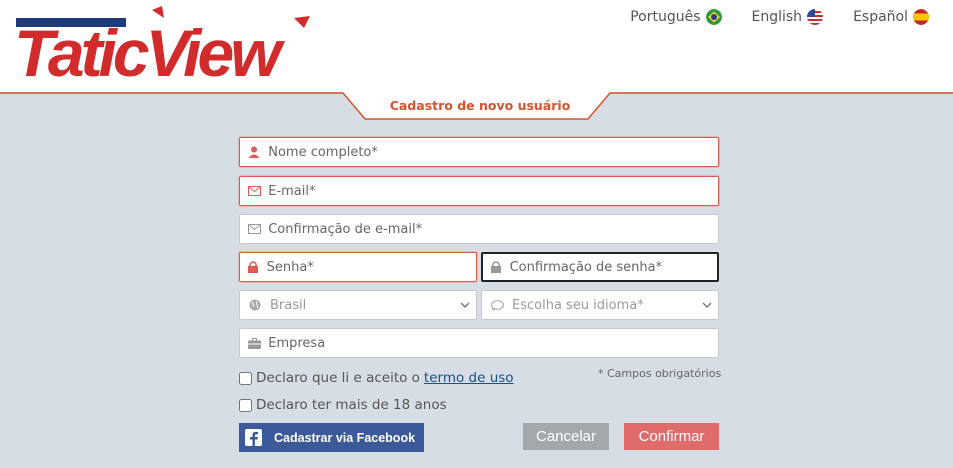 The width and height of the screenshot is (953, 468). I want to click on brazil-flag-icon, so click(713, 17).